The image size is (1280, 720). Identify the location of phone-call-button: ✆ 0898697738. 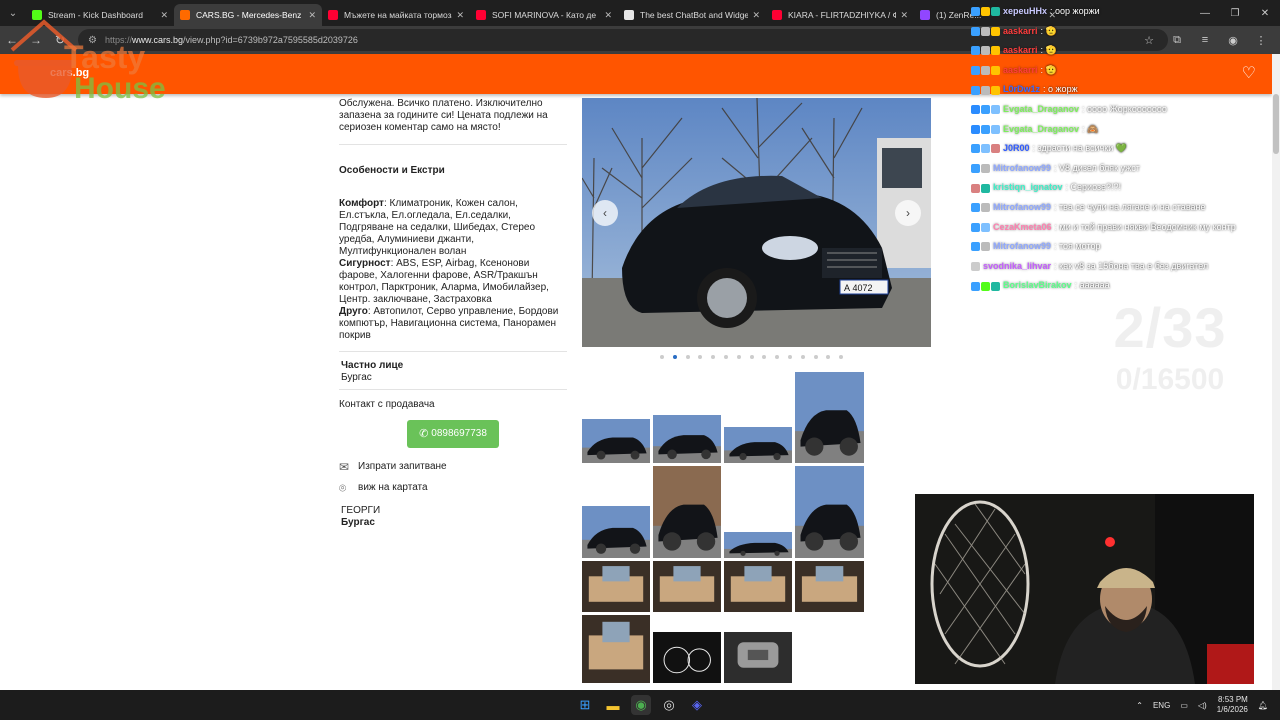
(453, 434).